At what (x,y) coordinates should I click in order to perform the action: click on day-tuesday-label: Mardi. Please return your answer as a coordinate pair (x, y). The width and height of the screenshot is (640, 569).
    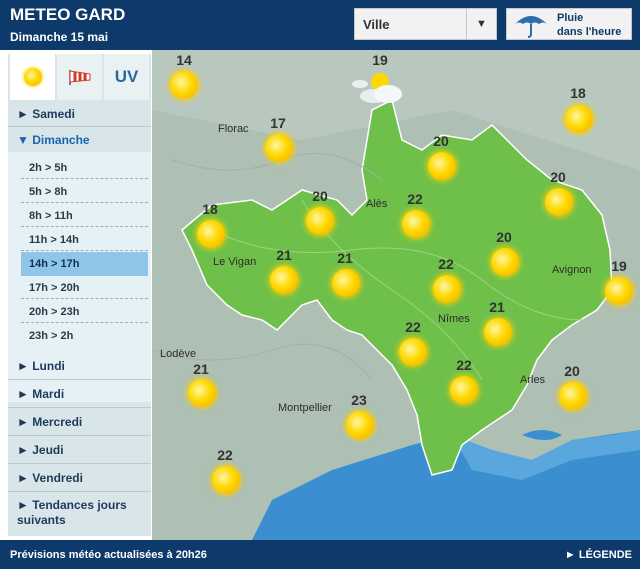
    Looking at the image, I should click on (48, 394).